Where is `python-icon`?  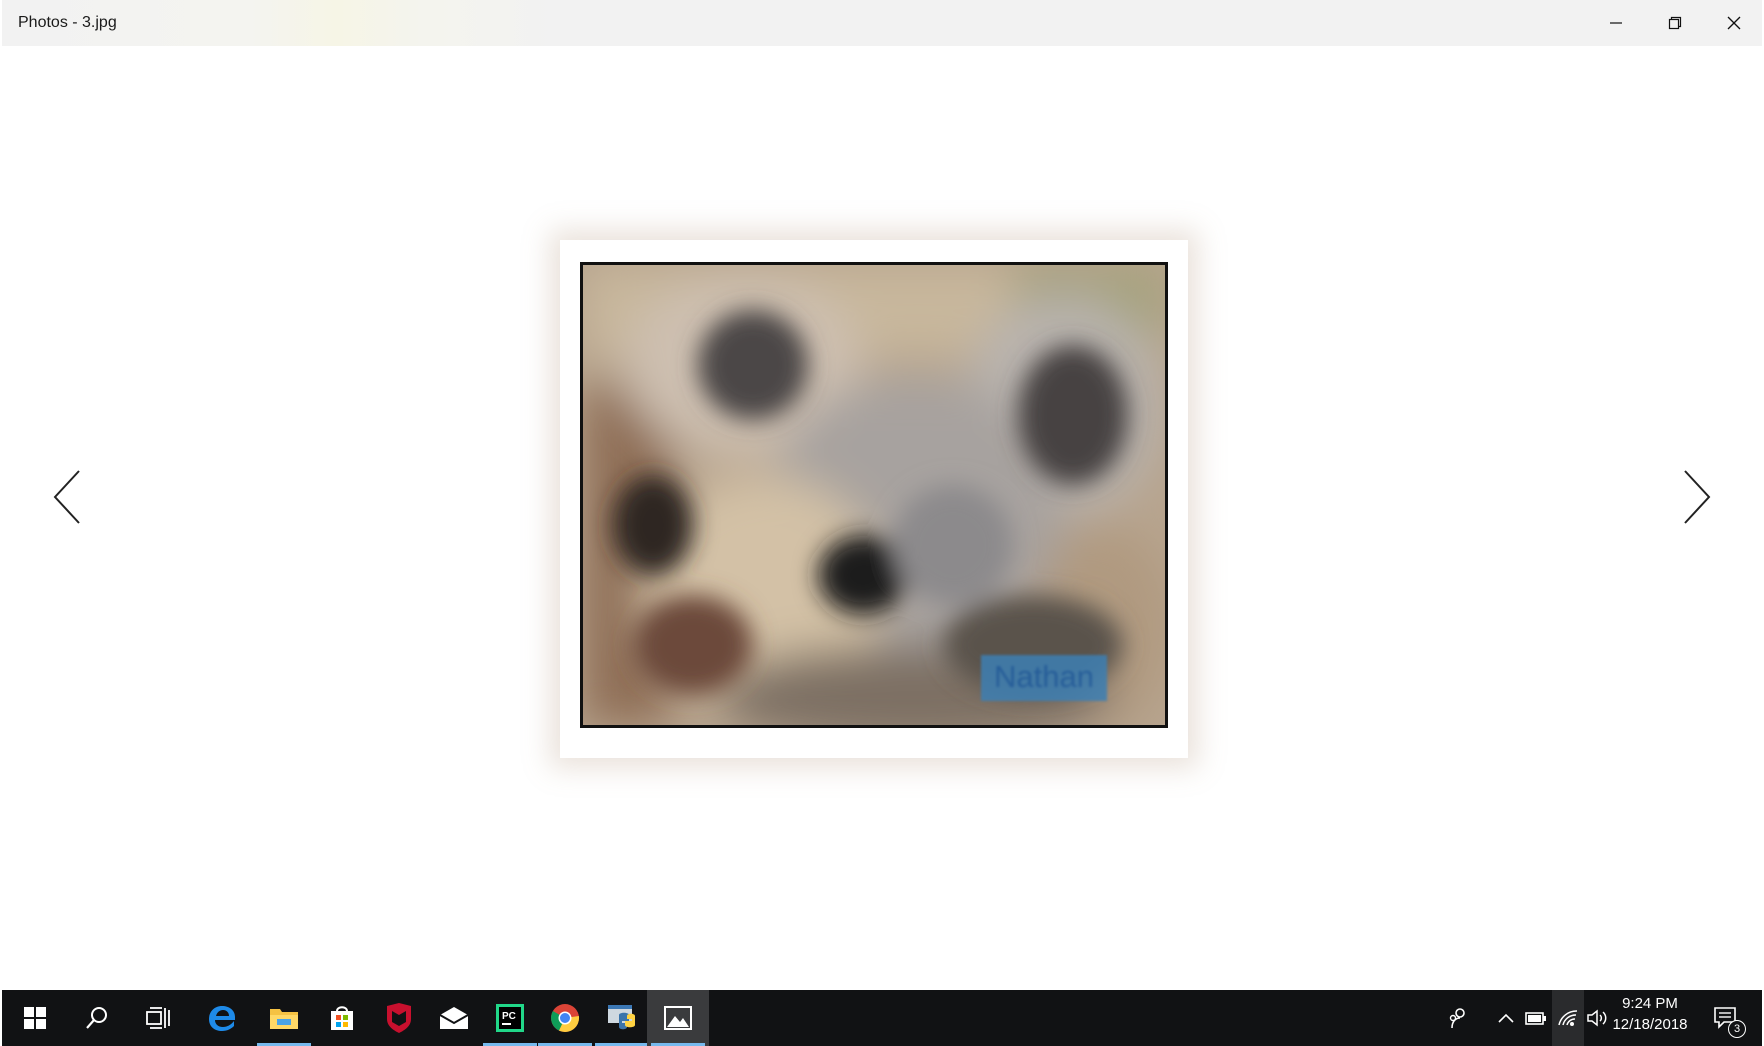 python-icon is located at coordinates (621, 1017).